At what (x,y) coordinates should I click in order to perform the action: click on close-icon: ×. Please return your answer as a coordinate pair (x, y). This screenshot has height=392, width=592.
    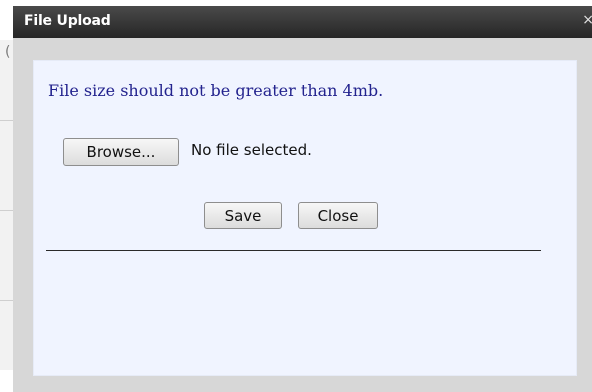
    Looking at the image, I should click on (587, 20).